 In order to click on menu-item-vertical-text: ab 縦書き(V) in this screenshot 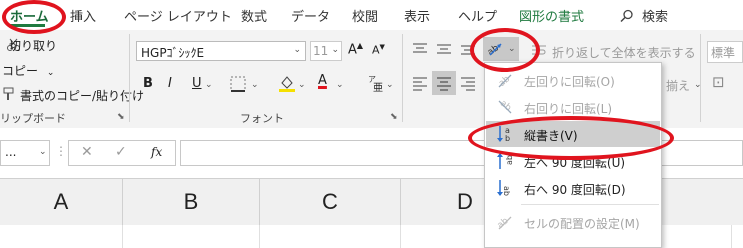, I will do `click(573, 134)`.